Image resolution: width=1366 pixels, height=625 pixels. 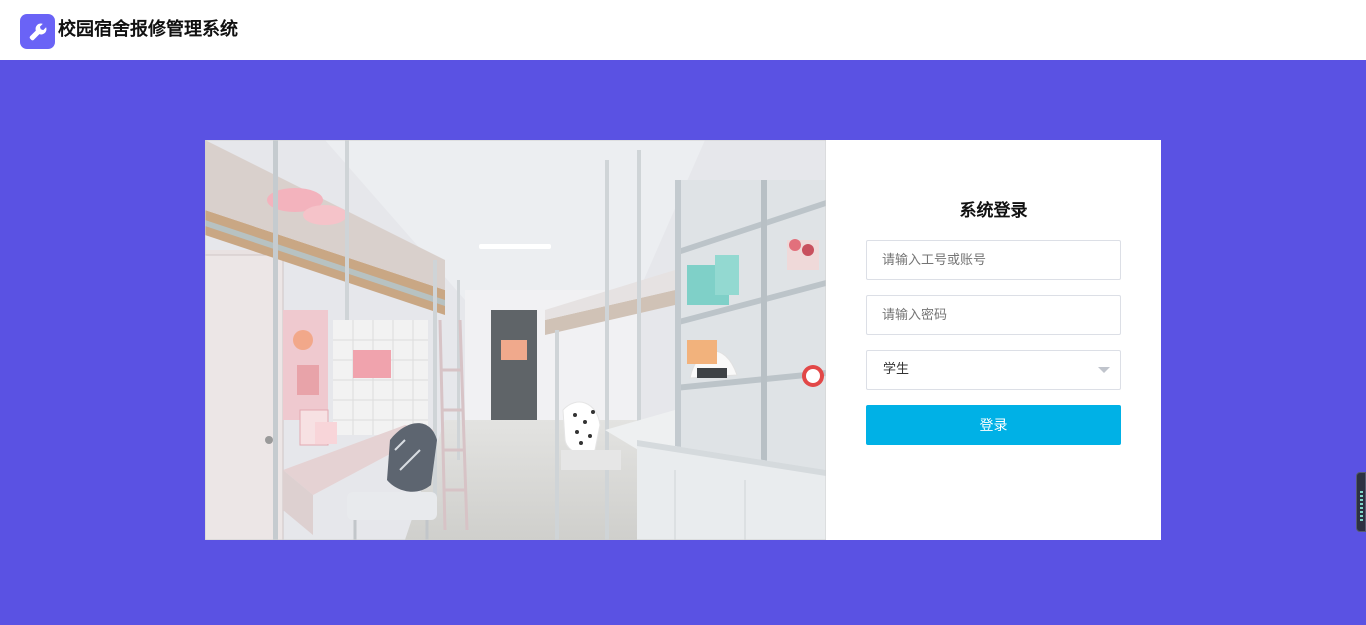 What do you see at coordinates (1361, 506) in the screenshot?
I see `side-toolbar-icon` at bounding box center [1361, 506].